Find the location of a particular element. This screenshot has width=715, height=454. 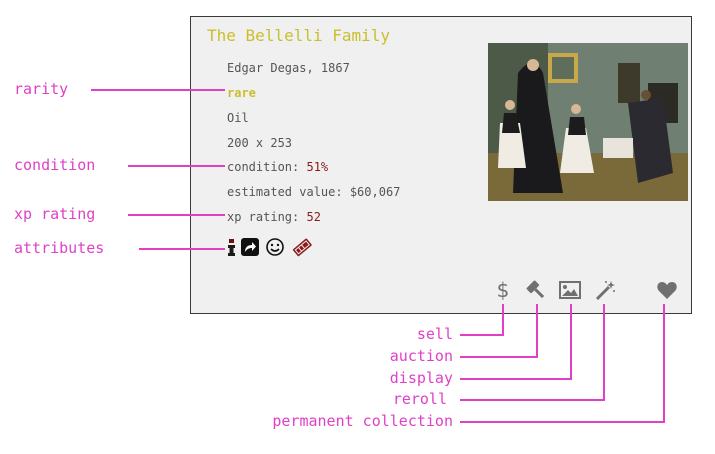

dimensions-value: 200 x 253 is located at coordinates (260, 143).